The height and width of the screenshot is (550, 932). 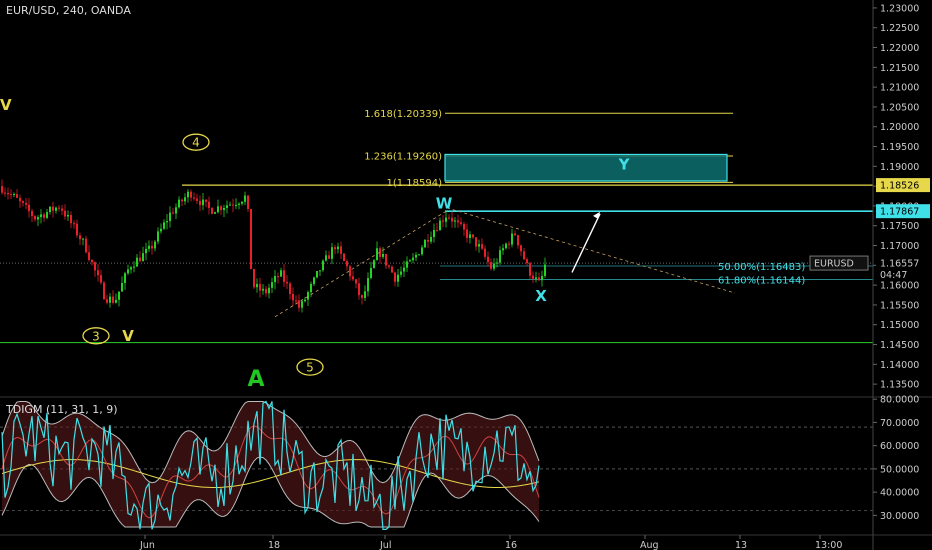 I want to click on price-tag: 1.16557, so click(x=899, y=264).